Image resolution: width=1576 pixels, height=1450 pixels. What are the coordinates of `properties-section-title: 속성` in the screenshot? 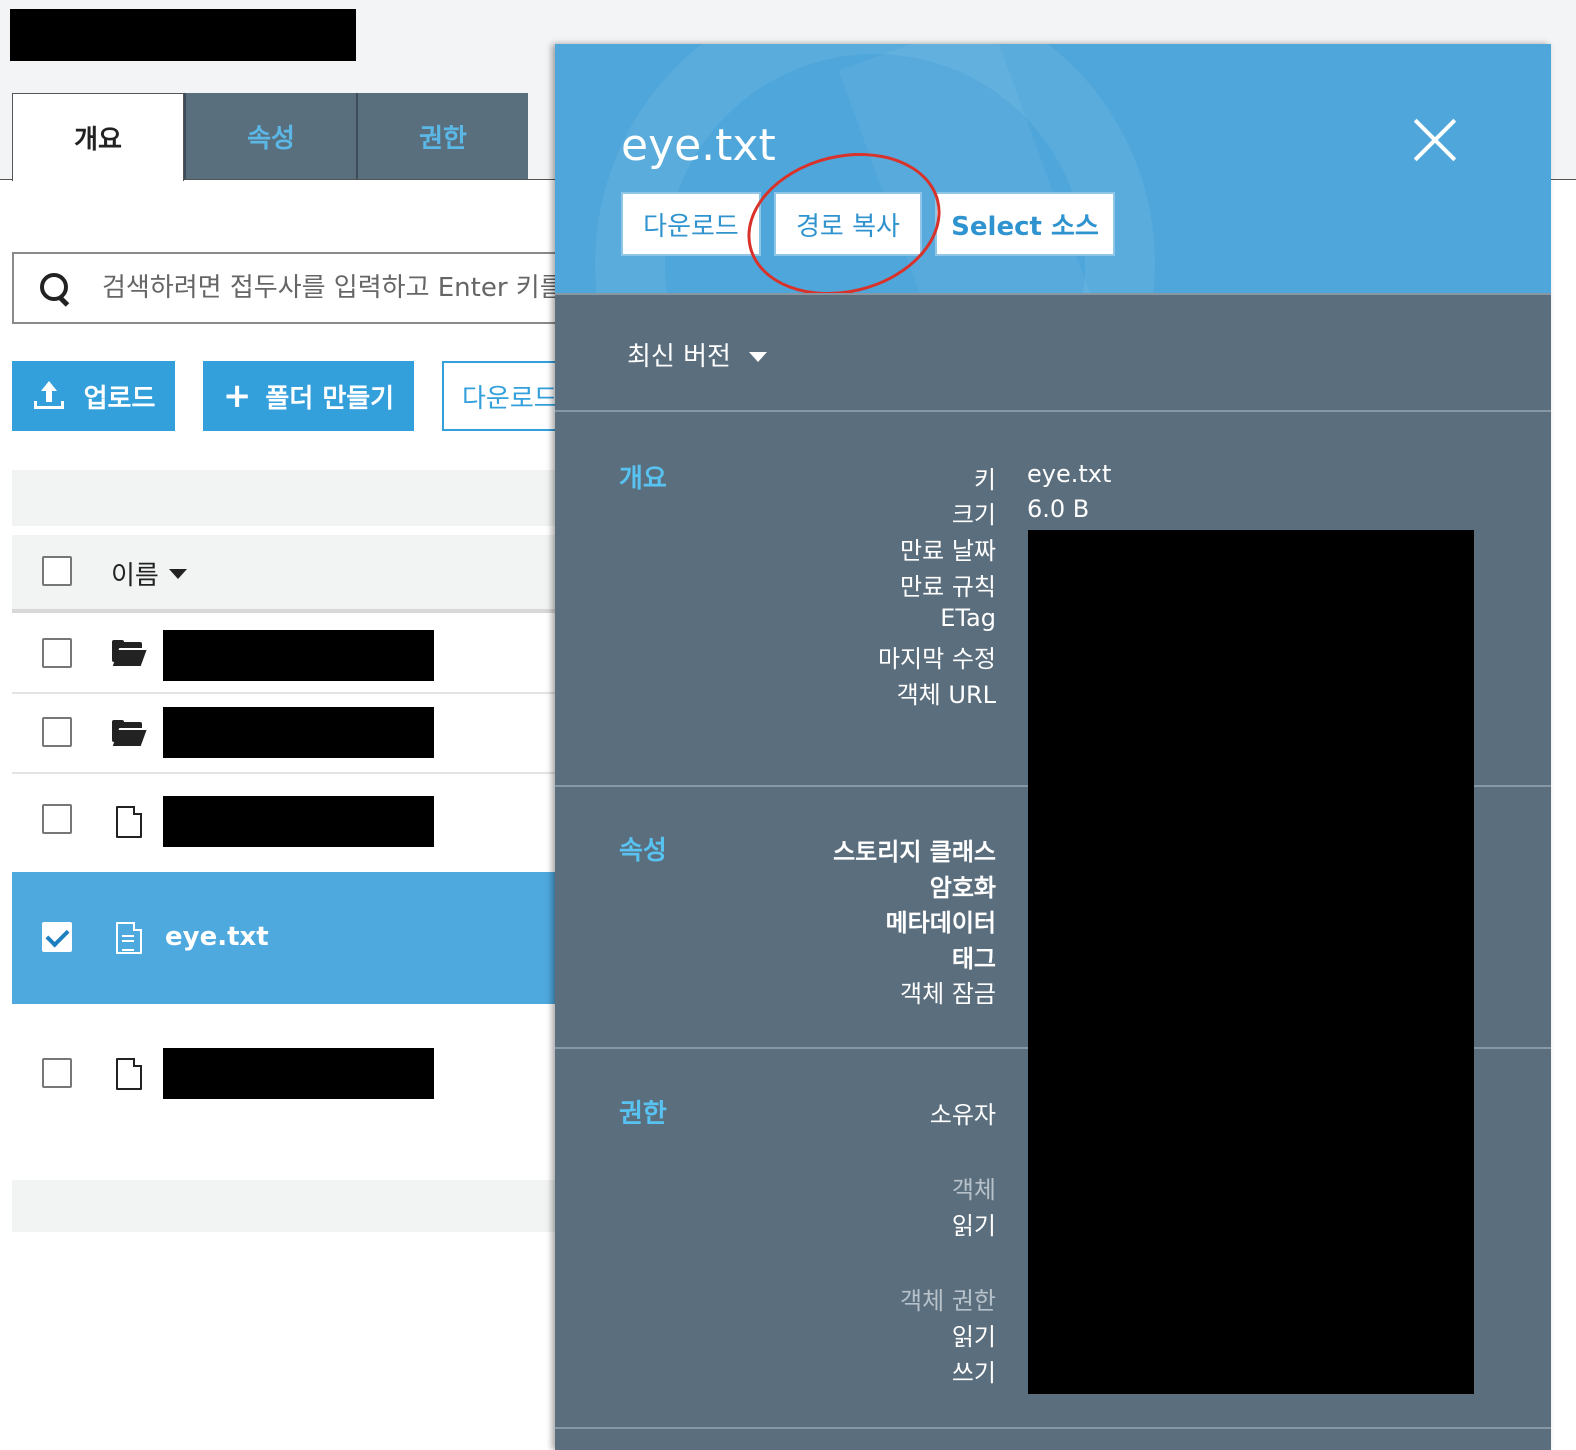 It's located at (643, 851).